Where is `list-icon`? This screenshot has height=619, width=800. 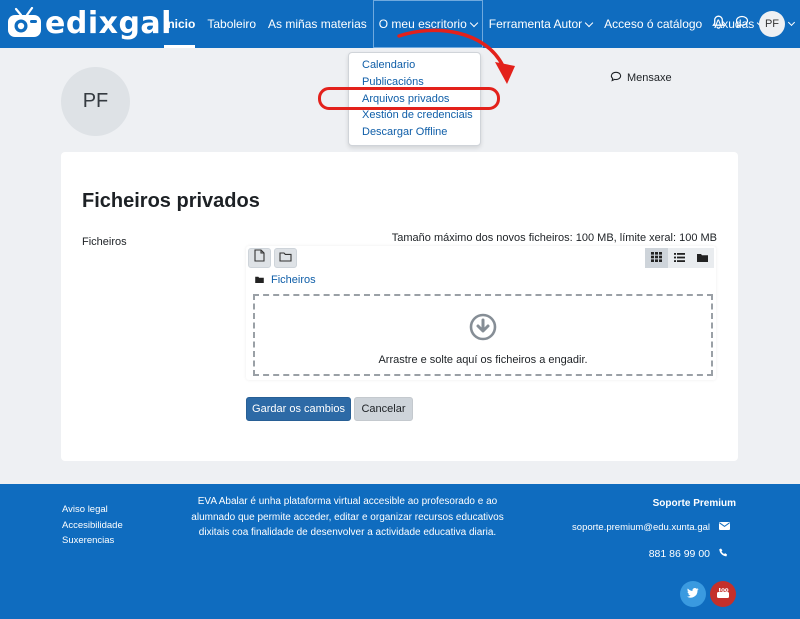
list-icon is located at coordinates (679, 258).